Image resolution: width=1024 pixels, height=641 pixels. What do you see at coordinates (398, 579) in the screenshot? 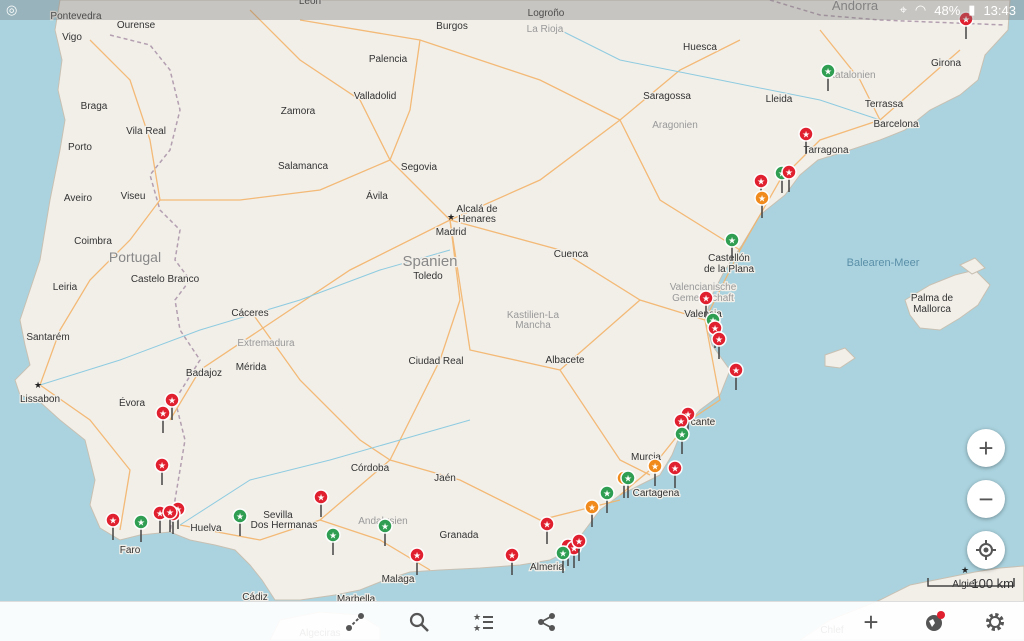
I see `malaga-label: Malaga` at bounding box center [398, 579].